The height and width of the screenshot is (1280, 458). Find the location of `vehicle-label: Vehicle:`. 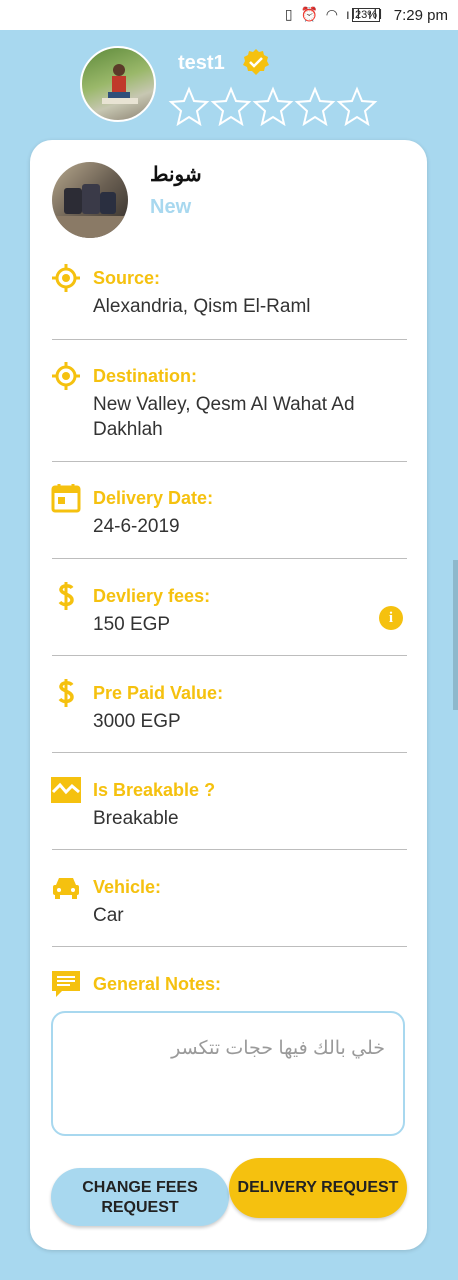

vehicle-label: Vehicle: is located at coordinates (127, 887).